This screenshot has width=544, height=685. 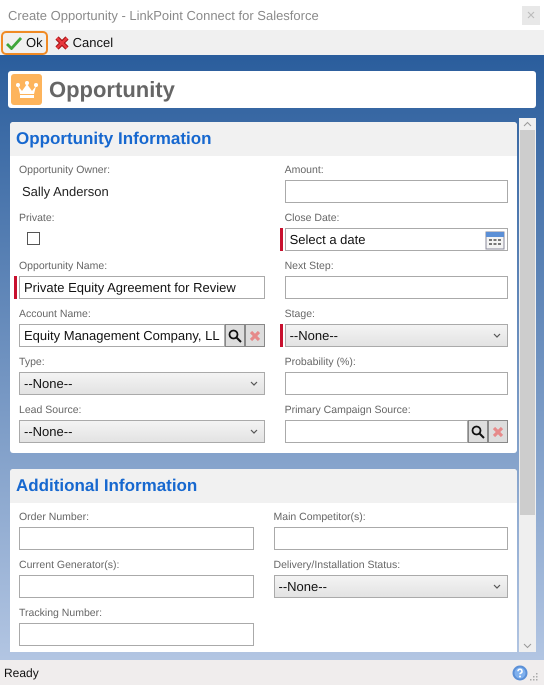 I want to click on field-label: Private:, so click(x=37, y=218).